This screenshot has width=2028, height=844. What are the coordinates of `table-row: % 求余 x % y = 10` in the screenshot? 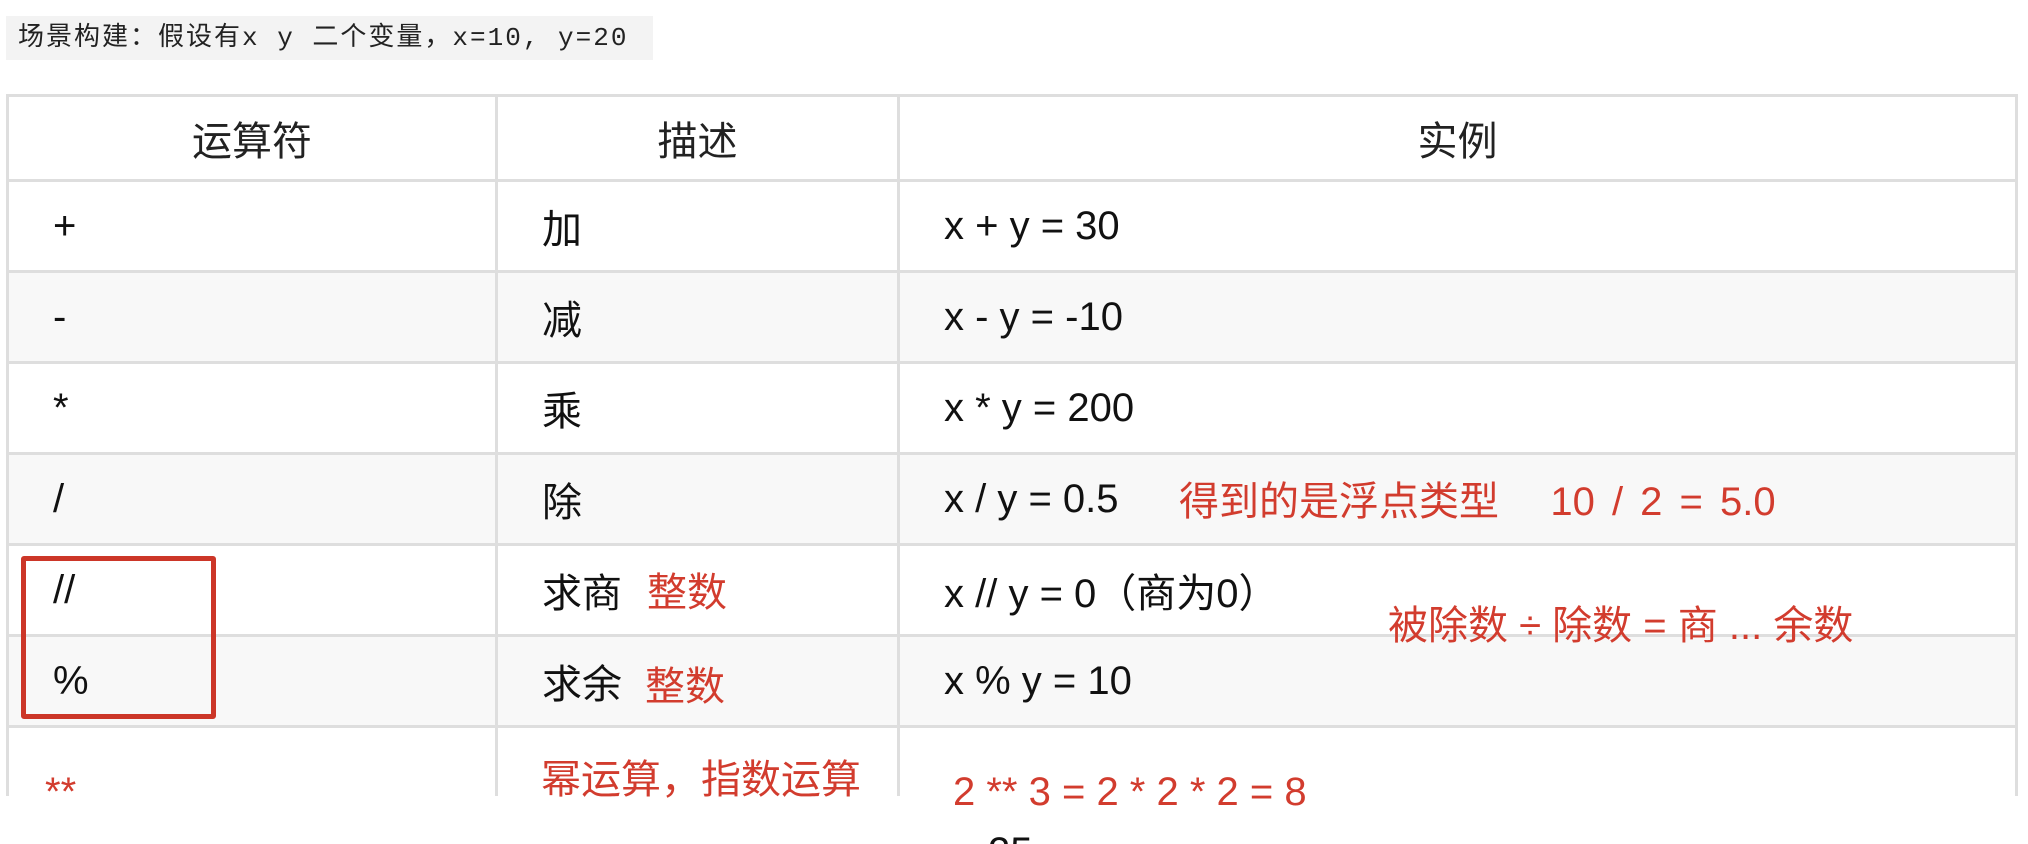 It's located at (1013, 682).